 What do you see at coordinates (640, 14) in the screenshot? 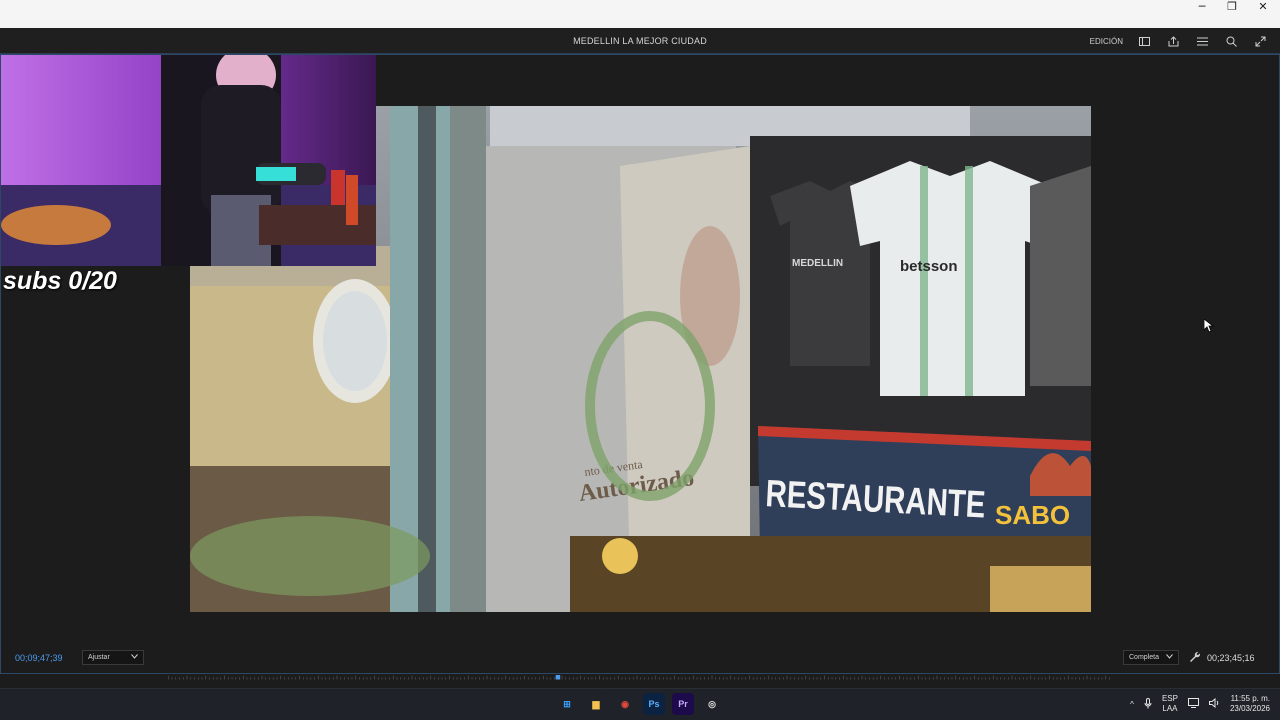
I see `window-titlebar: ─ ❐ ✕` at bounding box center [640, 14].